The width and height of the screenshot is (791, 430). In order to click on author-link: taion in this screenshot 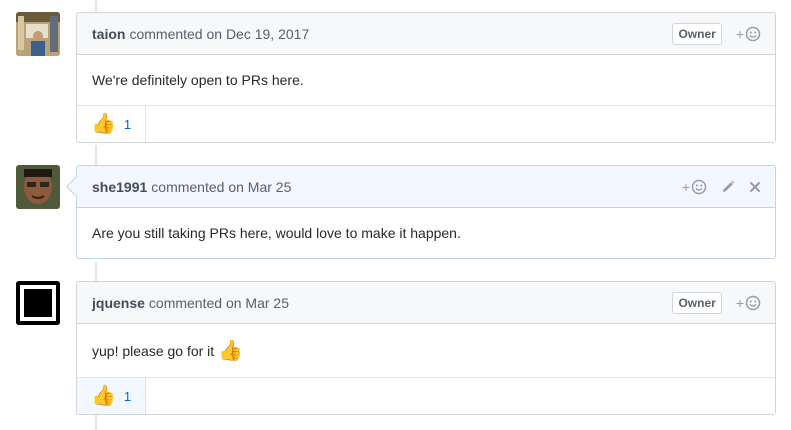, I will do `click(108, 34)`.